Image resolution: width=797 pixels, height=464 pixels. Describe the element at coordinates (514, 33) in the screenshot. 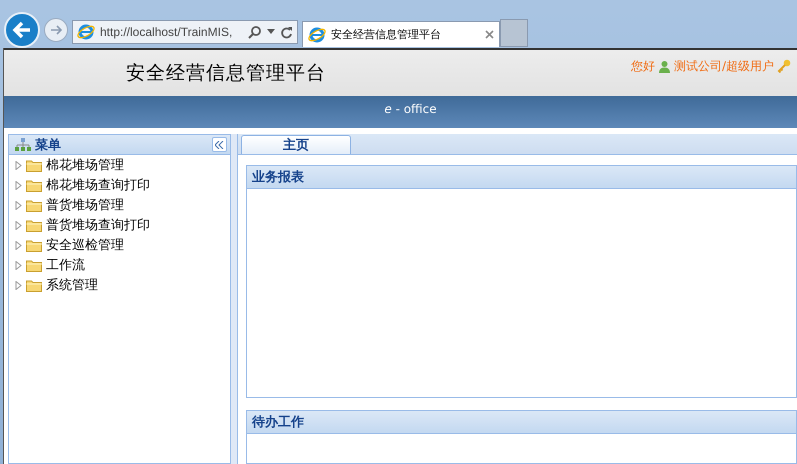

I see `new-tab-button` at that location.